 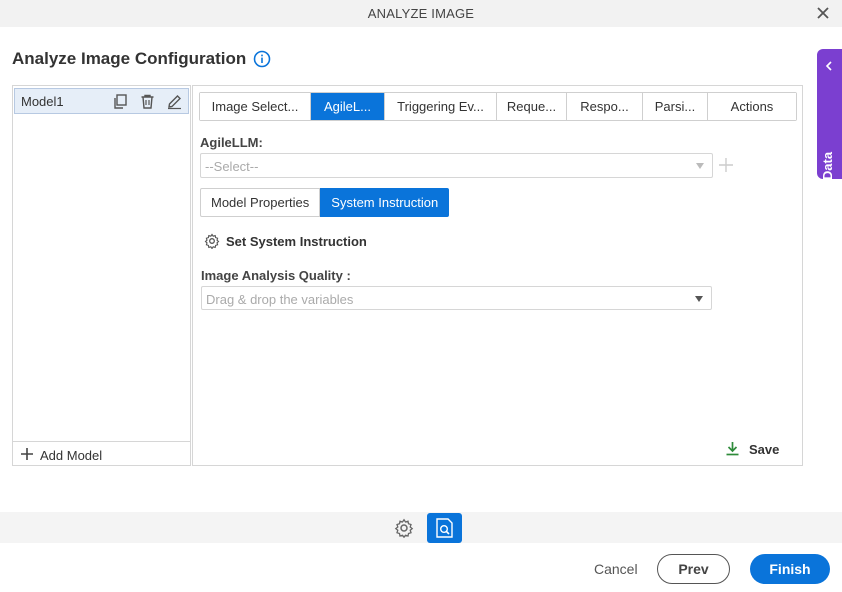 What do you see at coordinates (147, 101) in the screenshot?
I see `trash-icon` at bounding box center [147, 101].